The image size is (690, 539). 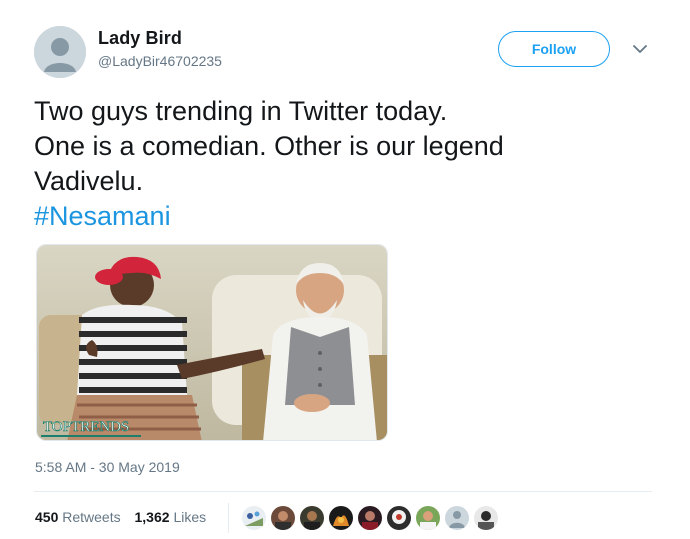 I want to click on retweets-count: 450, so click(x=47, y=517).